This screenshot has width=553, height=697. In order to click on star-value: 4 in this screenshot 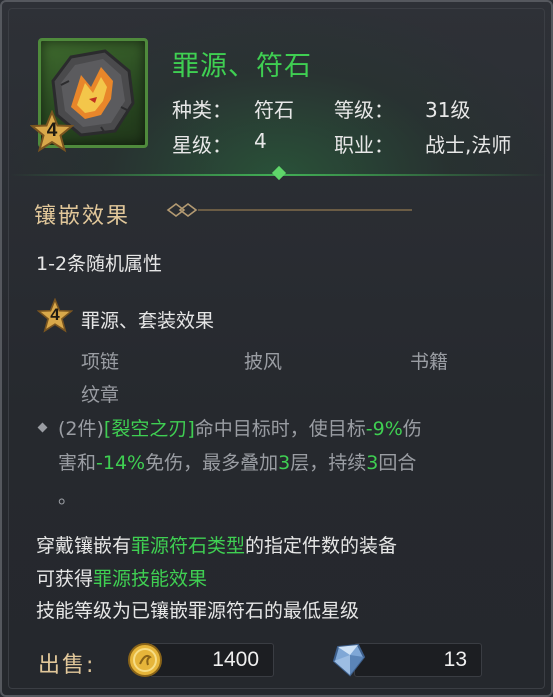, I will do `click(260, 141)`.